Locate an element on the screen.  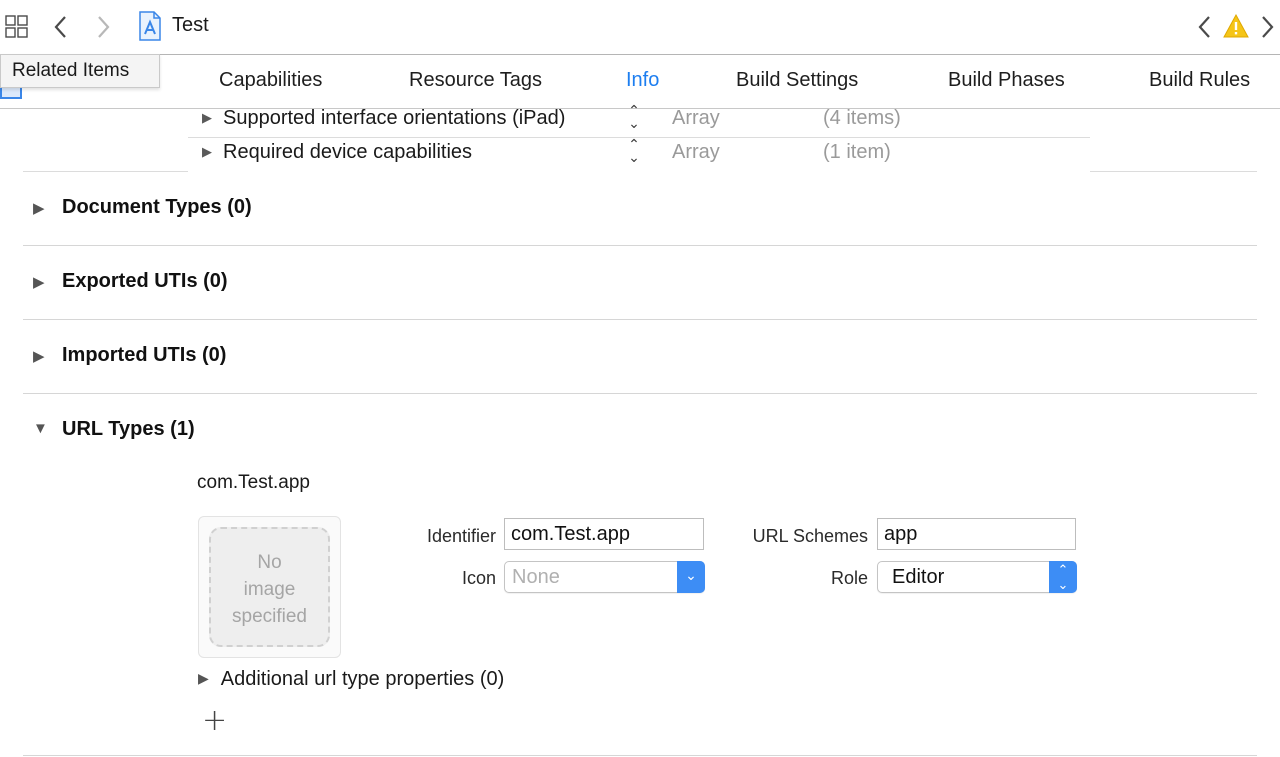
placeholder-text: specified is located at coordinates (269, 616).